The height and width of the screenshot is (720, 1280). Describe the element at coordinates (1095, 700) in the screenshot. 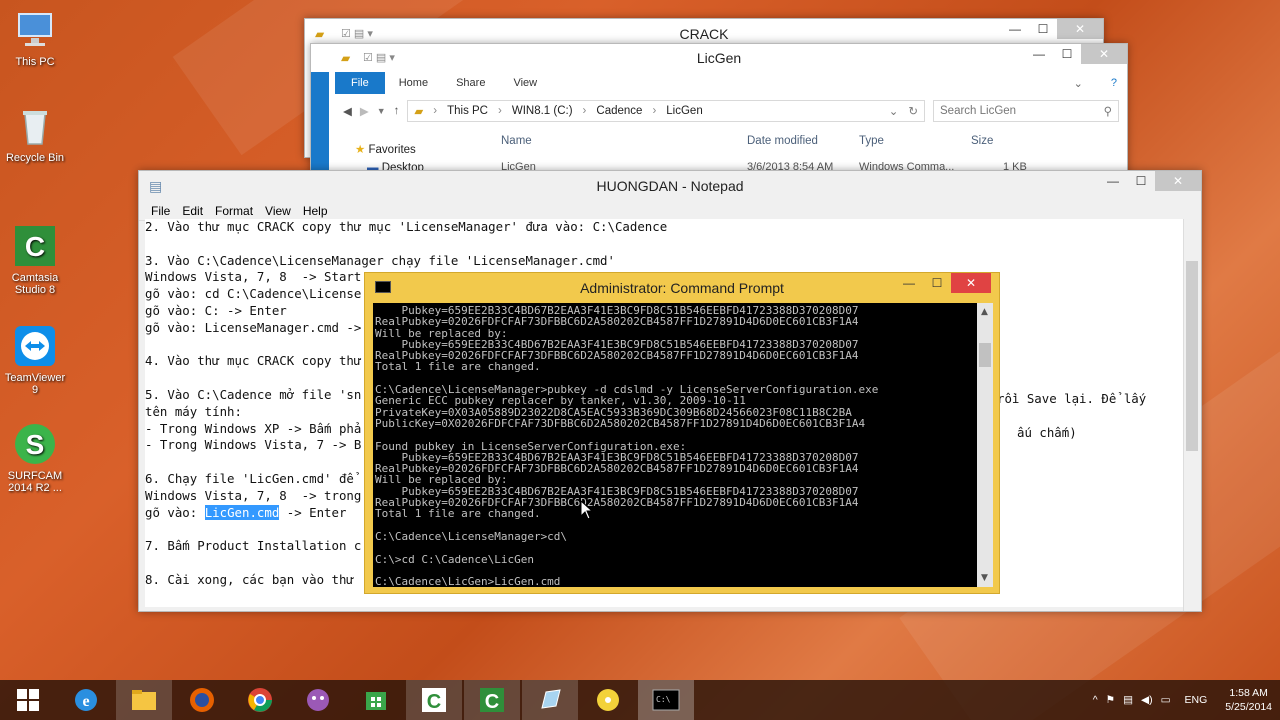

I see `show-hidden-icons-icon: ^` at that location.